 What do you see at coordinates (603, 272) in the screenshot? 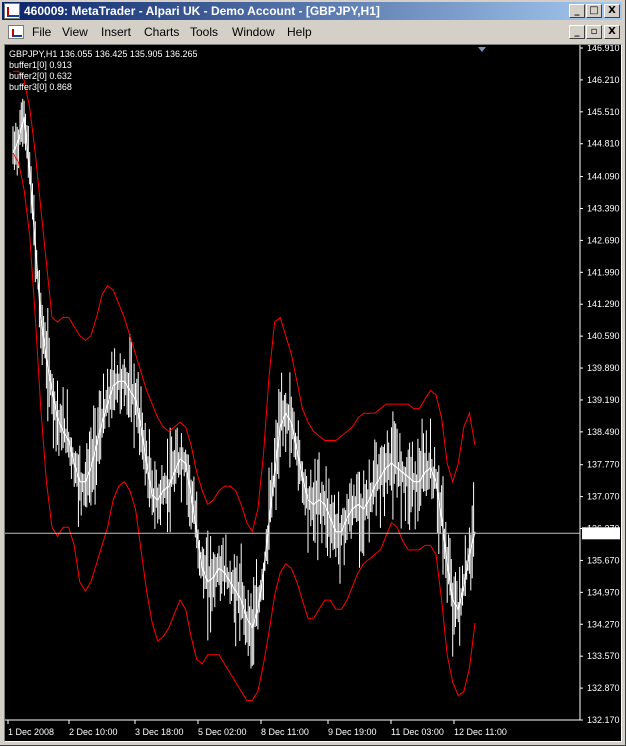
I see `price-tick-label: 141.990` at bounding box center [603, 272].